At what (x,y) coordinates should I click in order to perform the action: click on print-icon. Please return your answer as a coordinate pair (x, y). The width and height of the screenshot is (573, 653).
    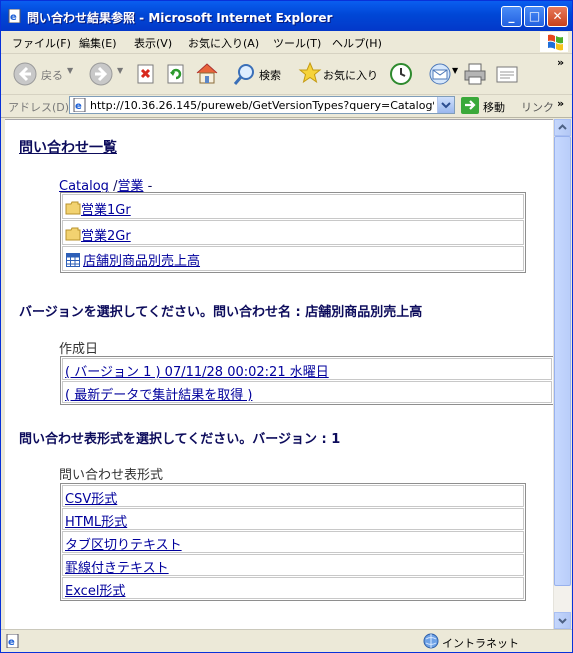
    Looking at the image, I should click on (475, 74).